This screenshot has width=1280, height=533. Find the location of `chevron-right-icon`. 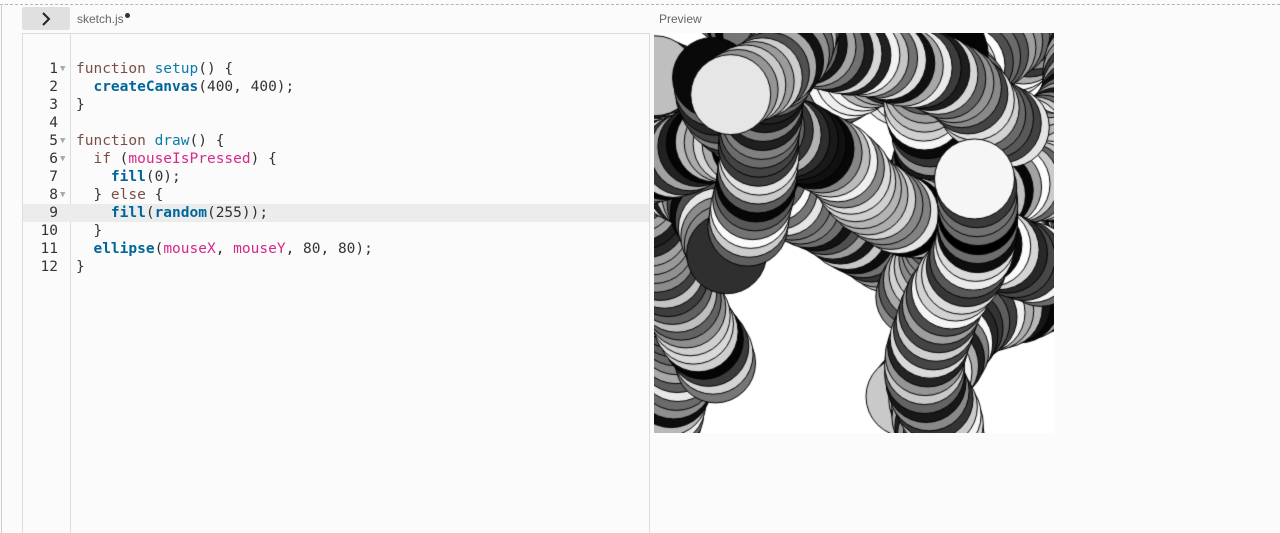

chevron-right-icon is located at coordinates (46, 18).